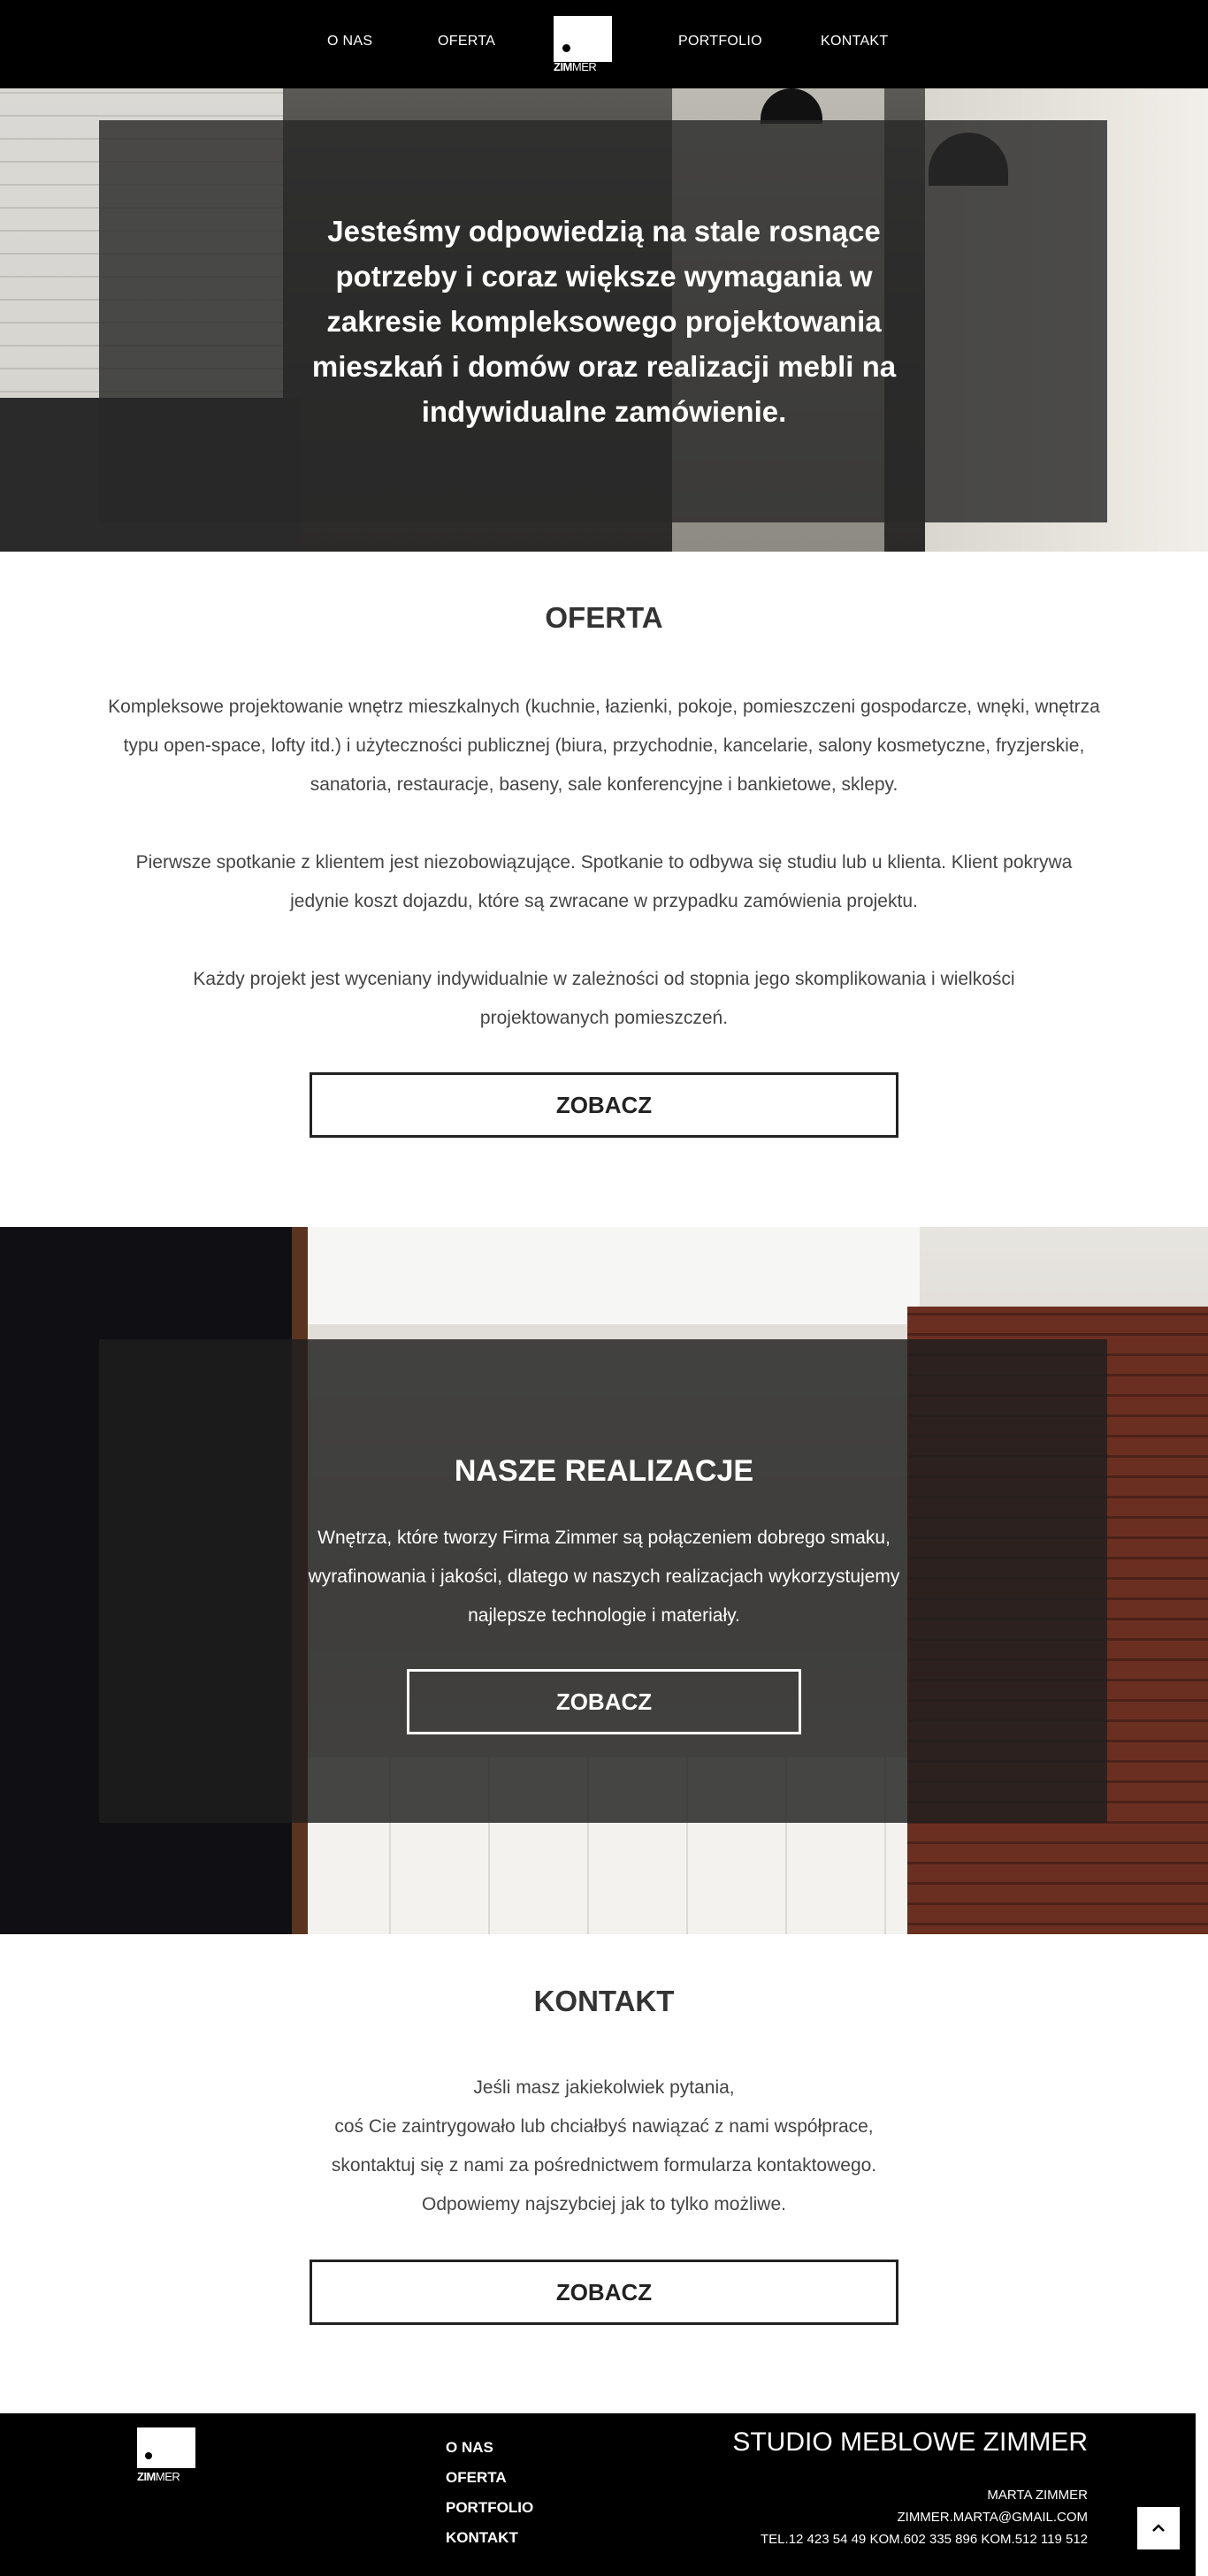 The width and height of the screenshot is (1208, 2576). I want to click on footer-person-name: MARTA ZIMMER, so click(1037, 2495).